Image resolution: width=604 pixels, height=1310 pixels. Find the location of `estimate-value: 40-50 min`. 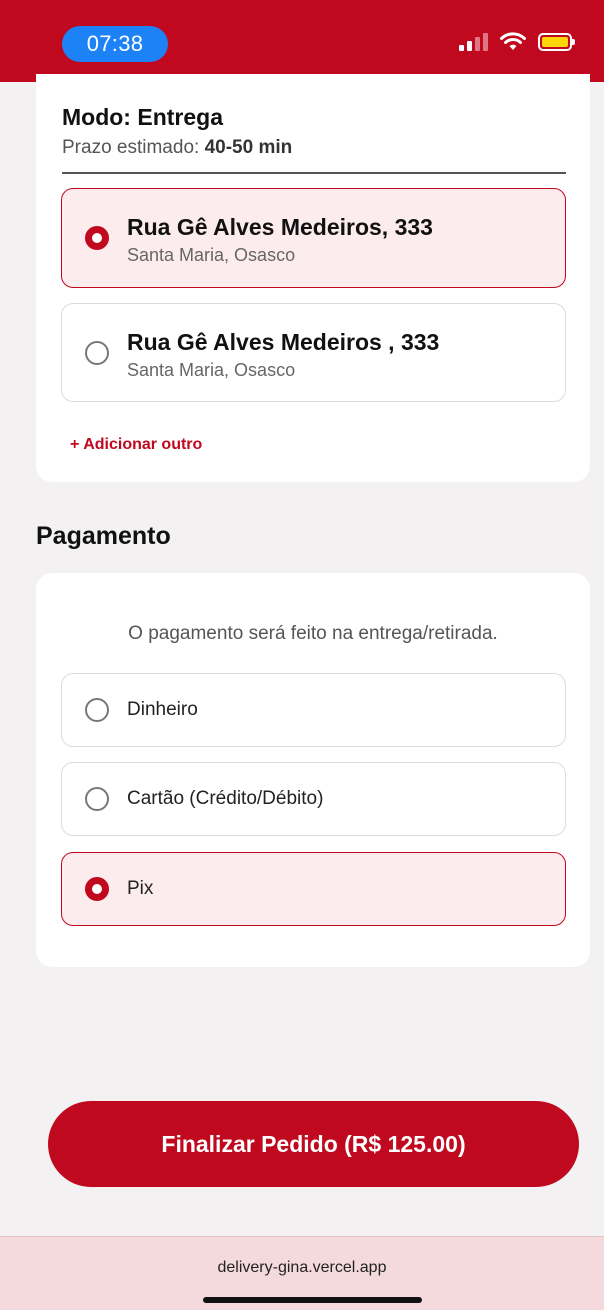

estimate-value: 40-50 min is located at coordinates (248, 147).